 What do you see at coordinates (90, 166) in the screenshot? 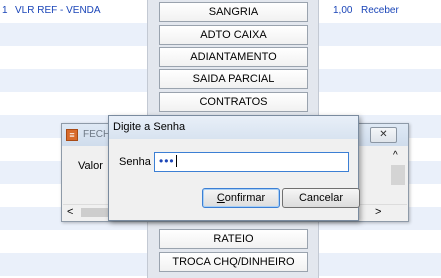
I see `valor-label: Valor` at bounding box center [90, 166].